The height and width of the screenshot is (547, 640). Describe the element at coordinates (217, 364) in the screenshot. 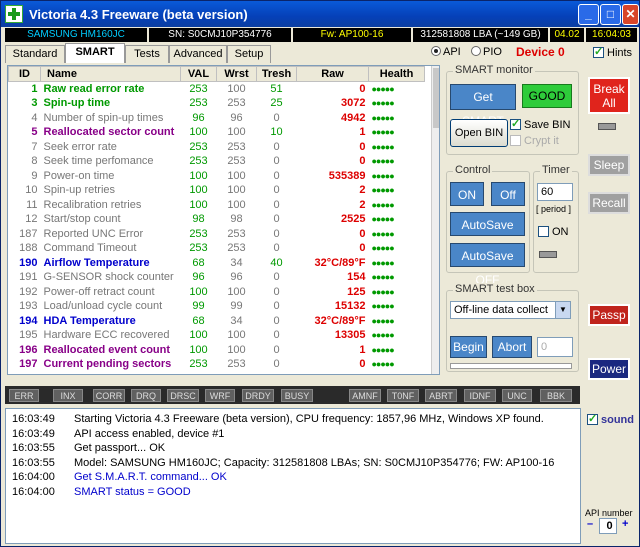

I see `table-row: 197 Current pending sectors 253 253 0 0 ●●●●●` at that location.